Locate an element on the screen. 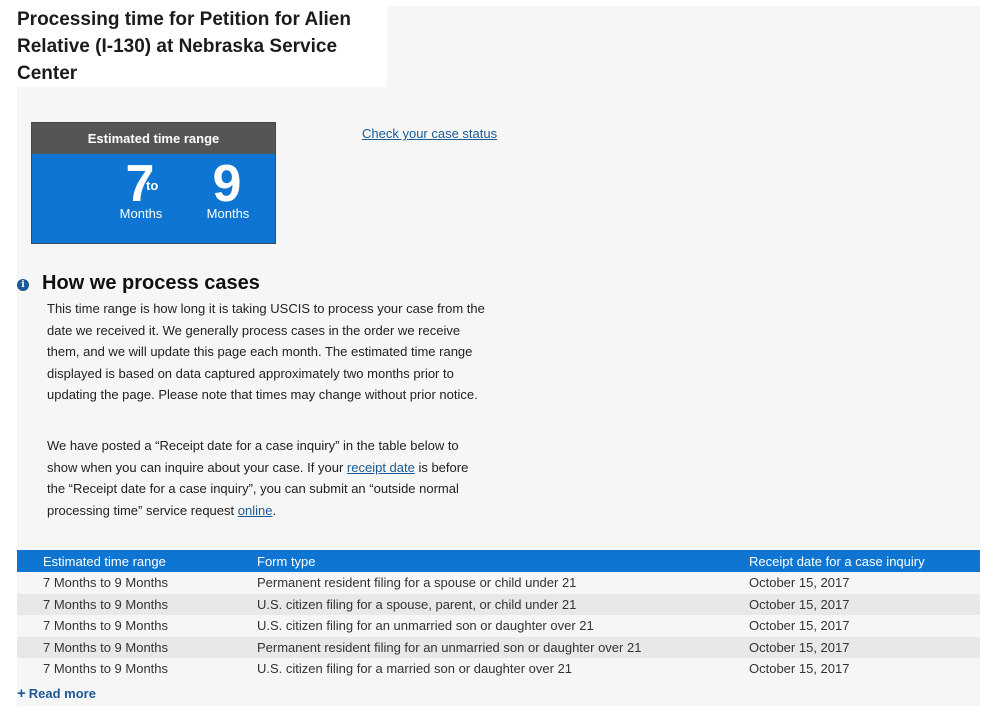 The image size is (1000, 714). check-case-status-link: Check your case status is located at coordinates (429, 133).